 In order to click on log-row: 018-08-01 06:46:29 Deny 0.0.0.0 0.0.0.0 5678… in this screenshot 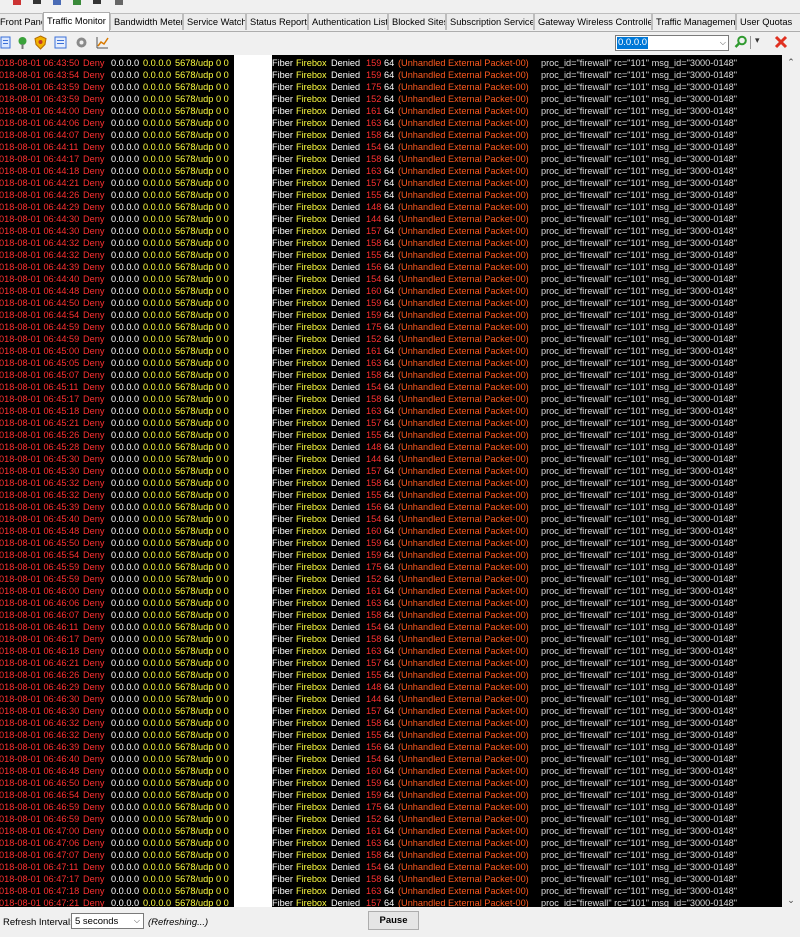, I will do `click(391, 687)`.